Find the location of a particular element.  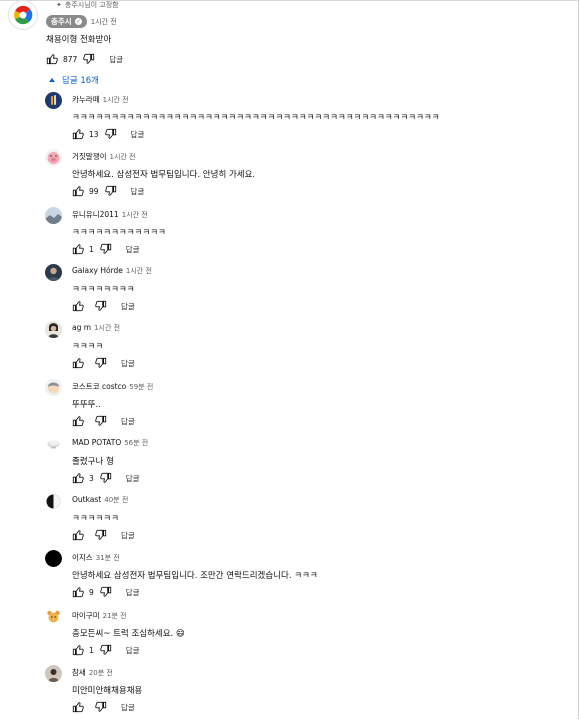

reply-time: 59분 전 is located at coordinates (141, 387).